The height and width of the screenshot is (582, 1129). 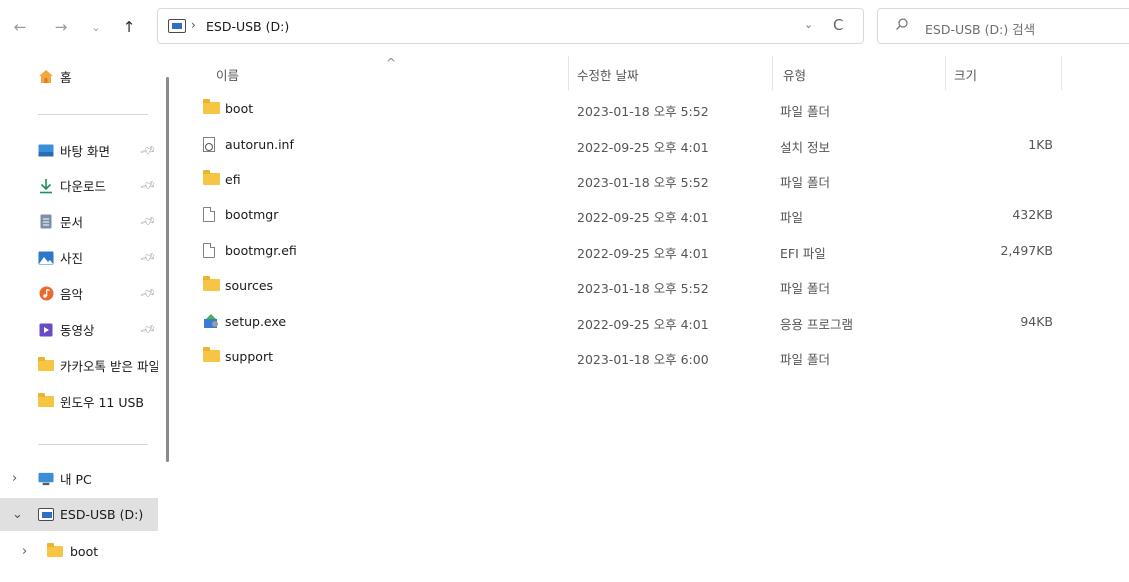 What do you see at coordinates (167, 269) in the screenshot?
I see `sidebar-scrollbar` at bounding box center [167, 269].